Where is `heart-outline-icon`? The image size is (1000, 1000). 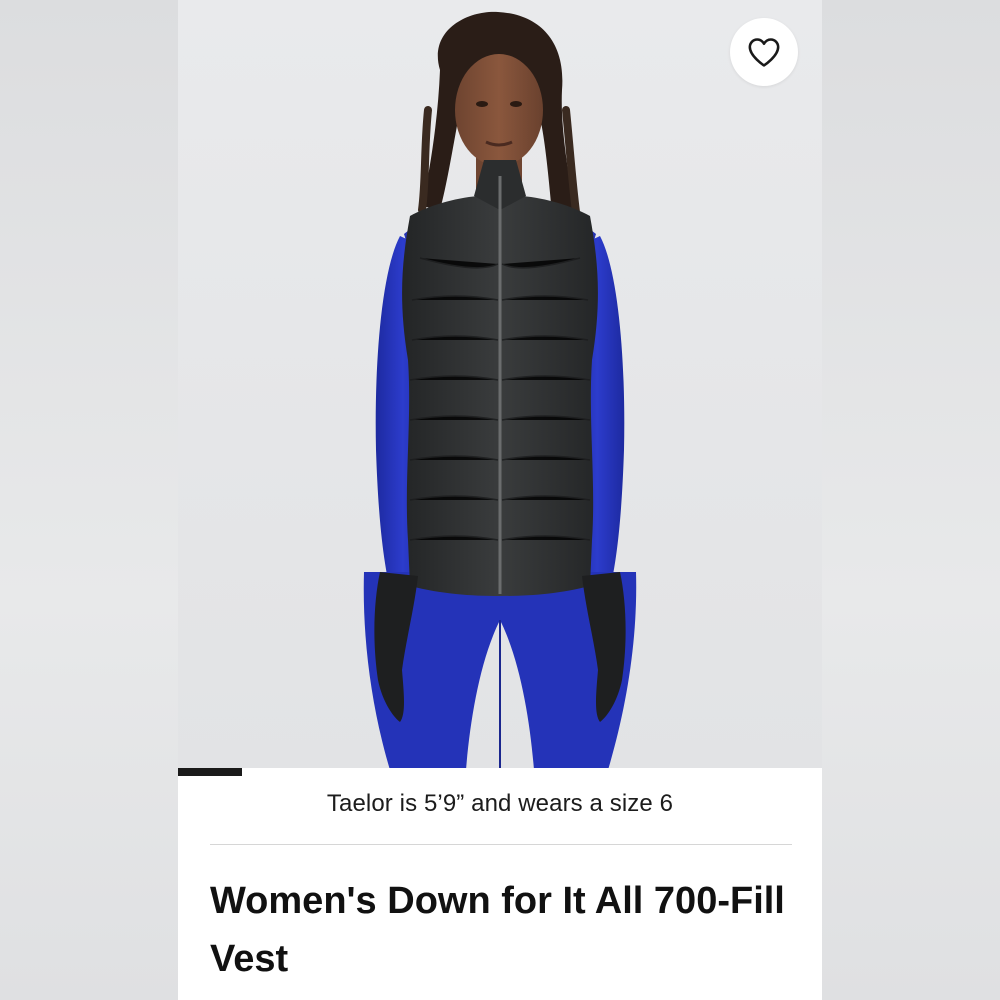 heart-outline-icon is located at coordinates (764, 52).